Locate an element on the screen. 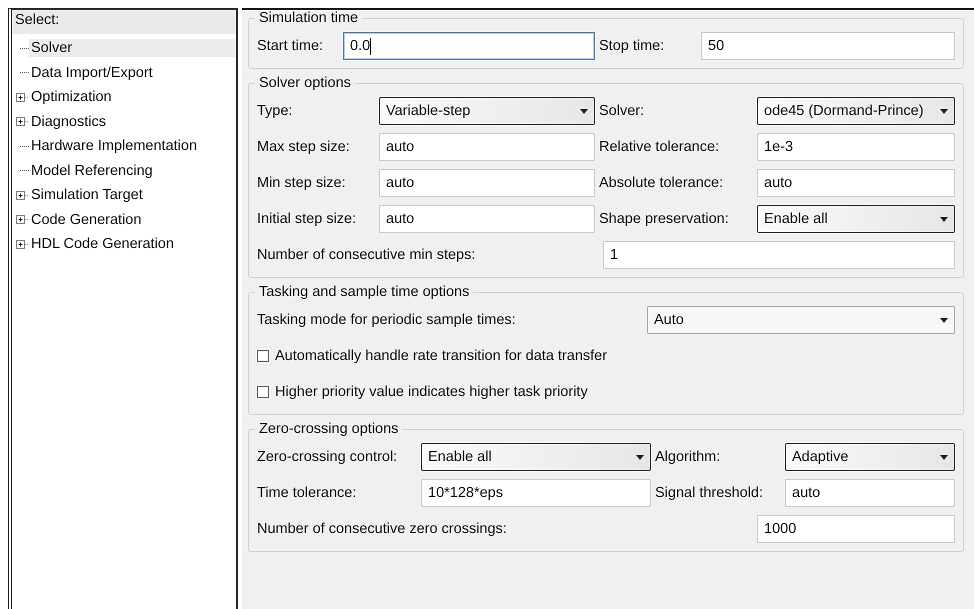 The height and width of the screenshot is (609, 974). tree-item: Optimization is located at coordinates (132, 97).